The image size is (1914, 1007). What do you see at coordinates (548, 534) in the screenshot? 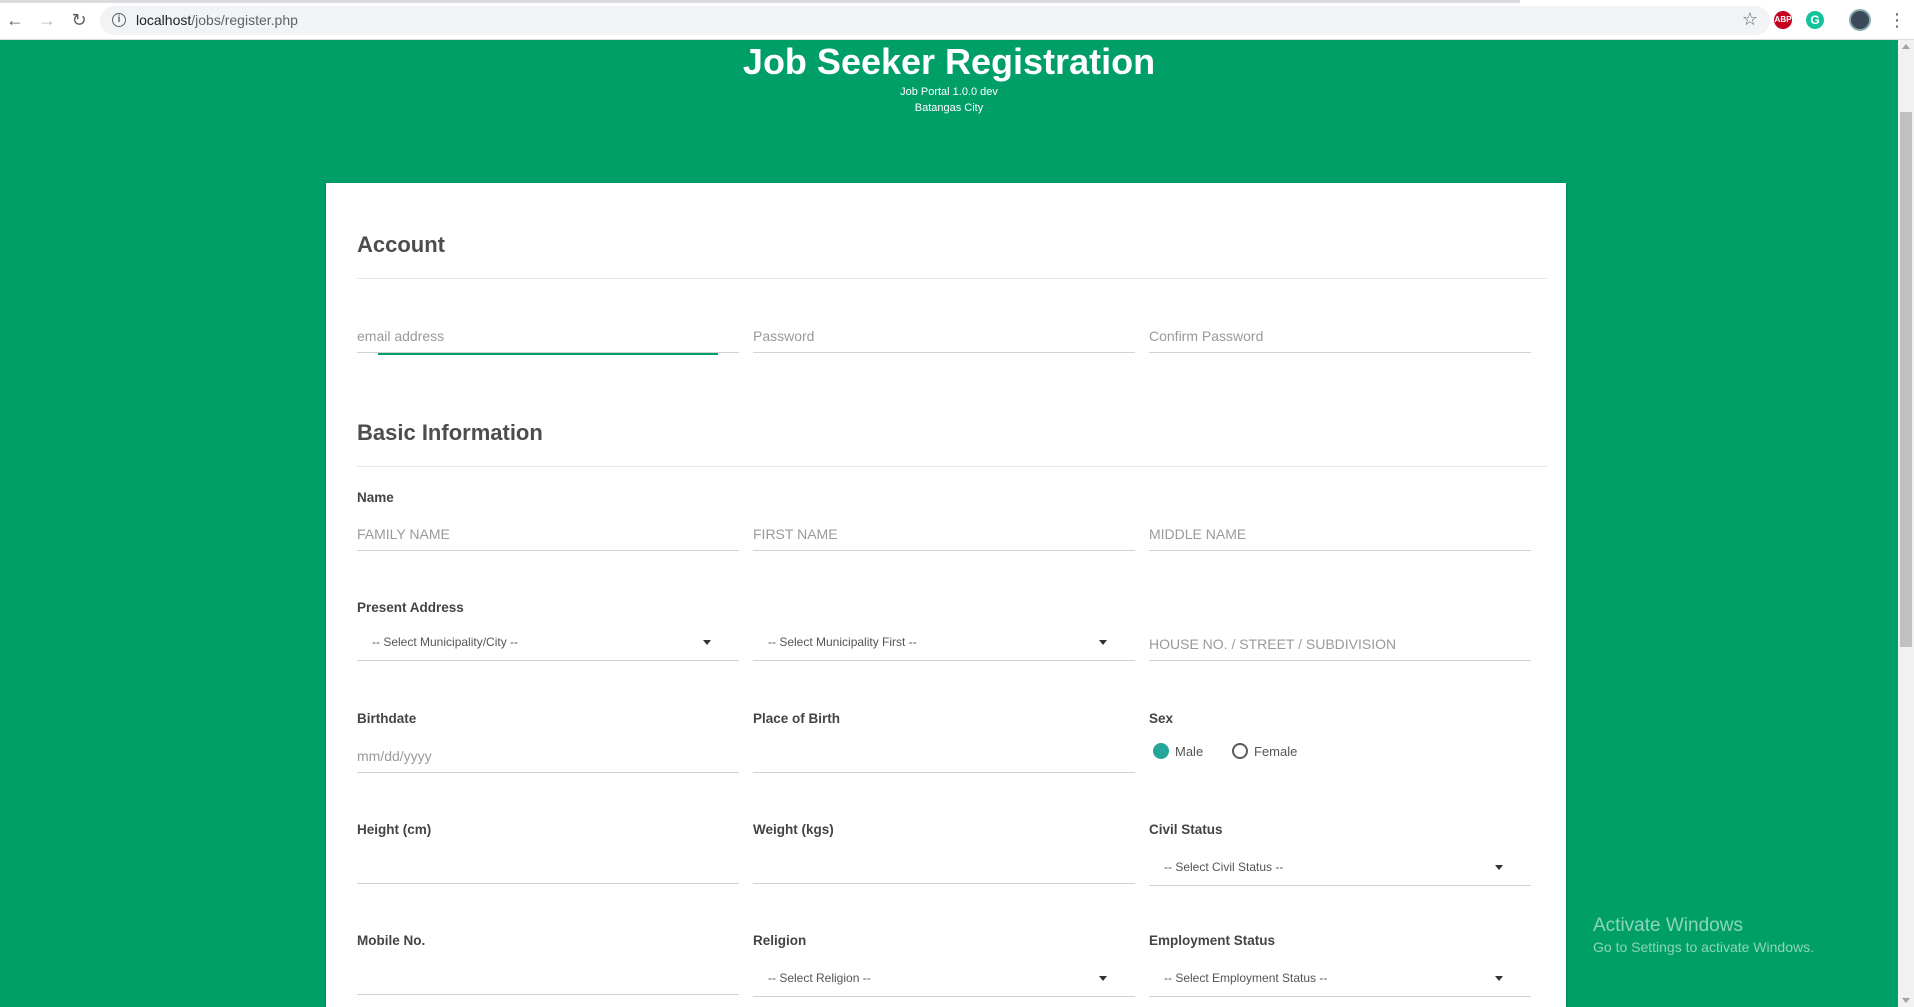
I see `family-name-field` at bounding box center [548, 534].